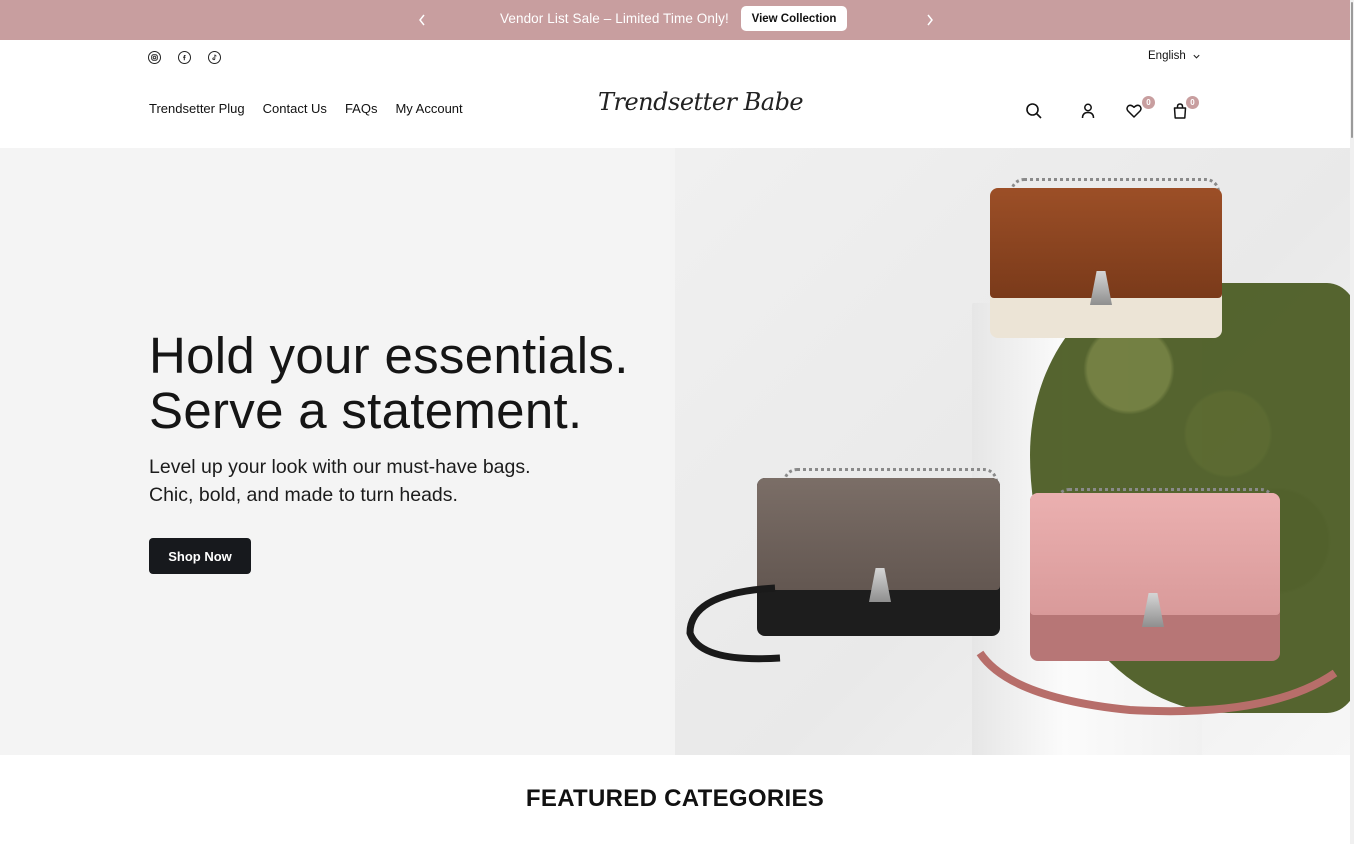  Describe the element at coordinates (366, 410) in the screenshot. I see `hero-headline-line2: Serve a statement.` at that location.